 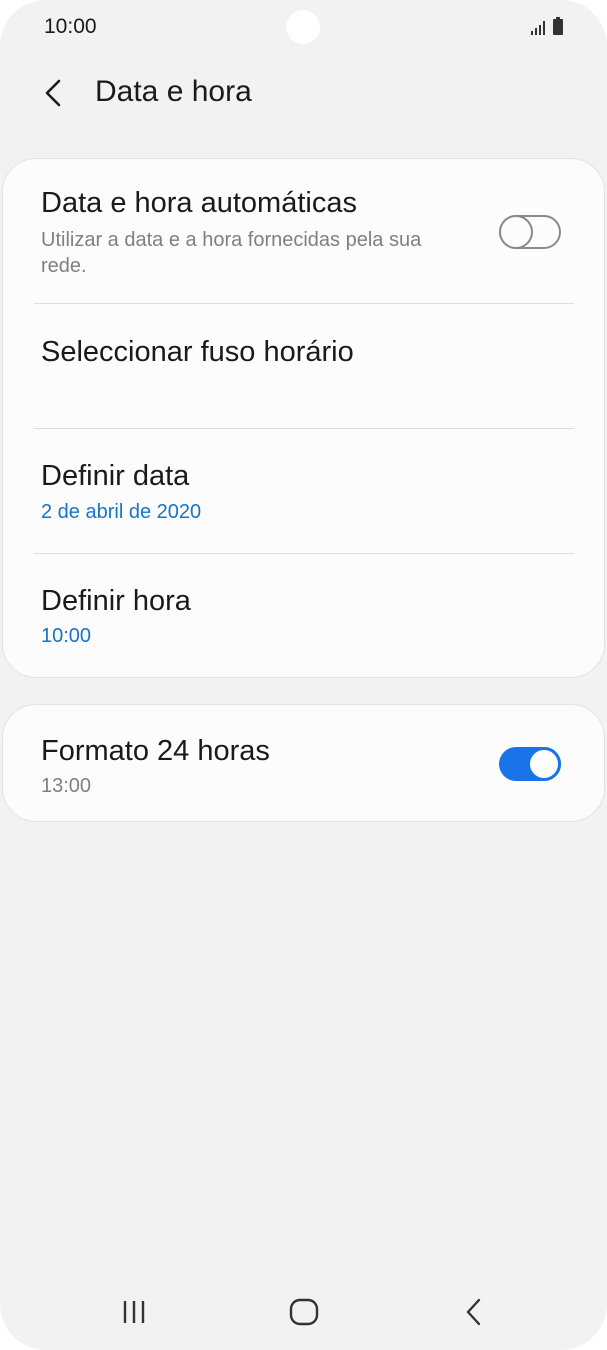 I want to click on status-time: 10:00, so click(x=70, y=26).